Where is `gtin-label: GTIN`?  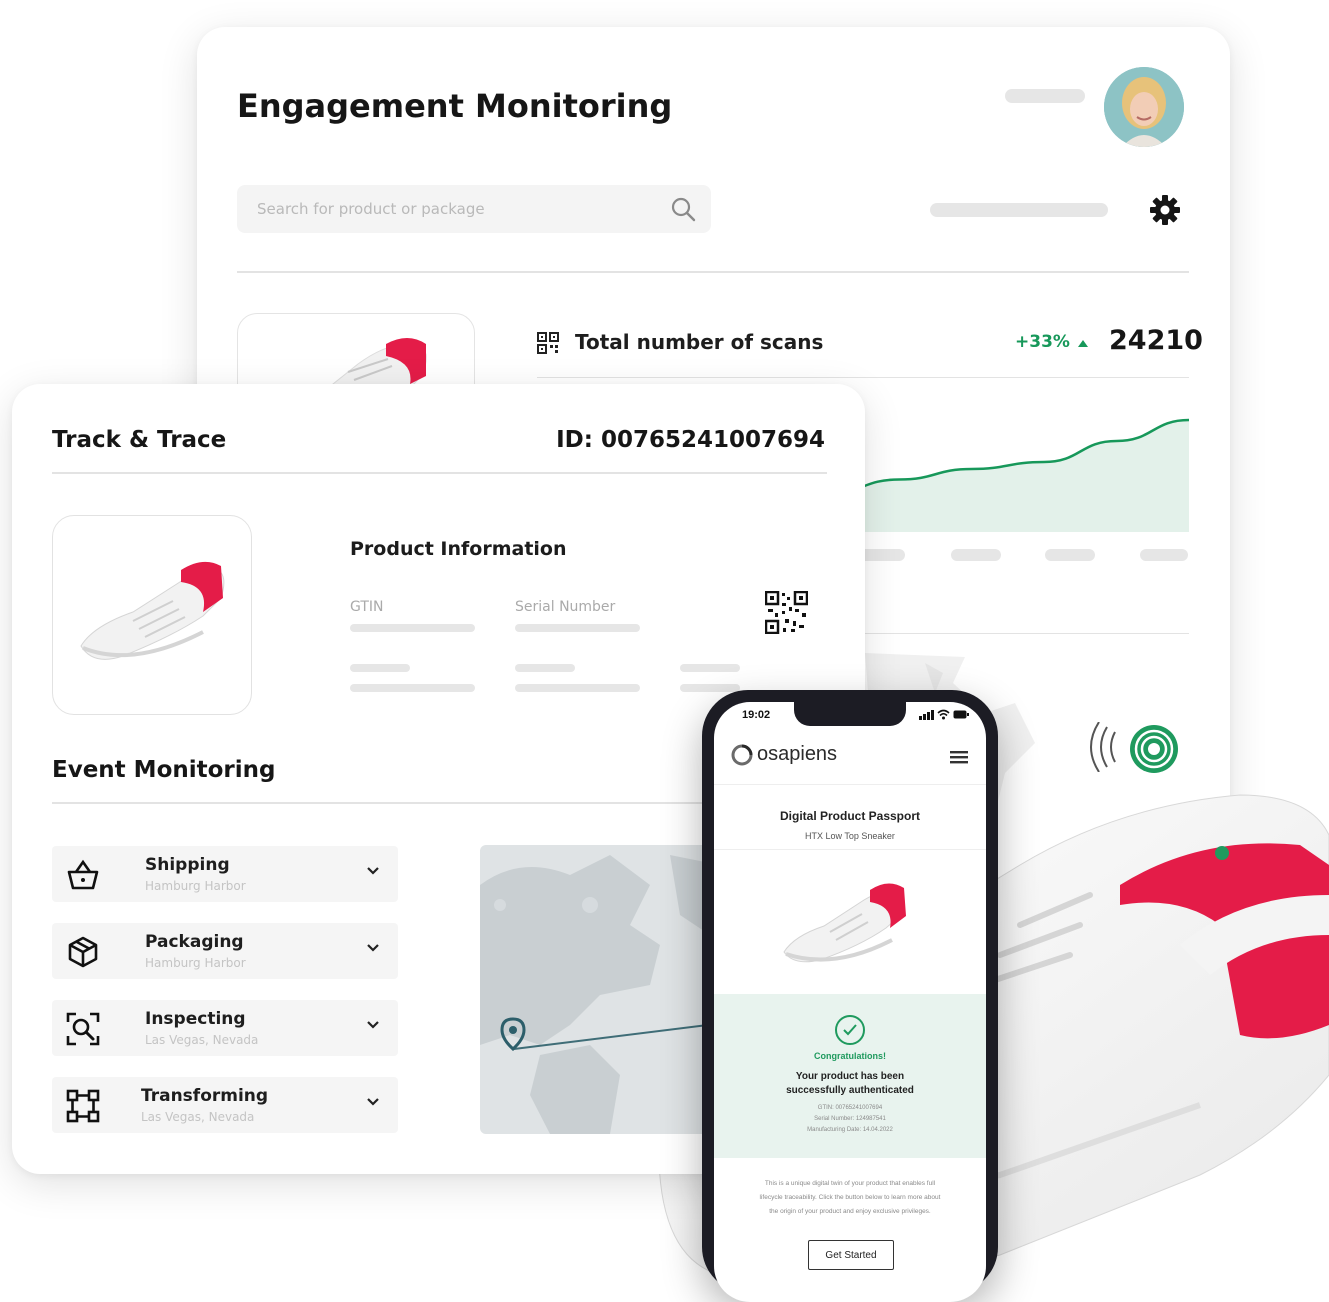
gtin-label: GTIN is located at coordinates (367, 607).